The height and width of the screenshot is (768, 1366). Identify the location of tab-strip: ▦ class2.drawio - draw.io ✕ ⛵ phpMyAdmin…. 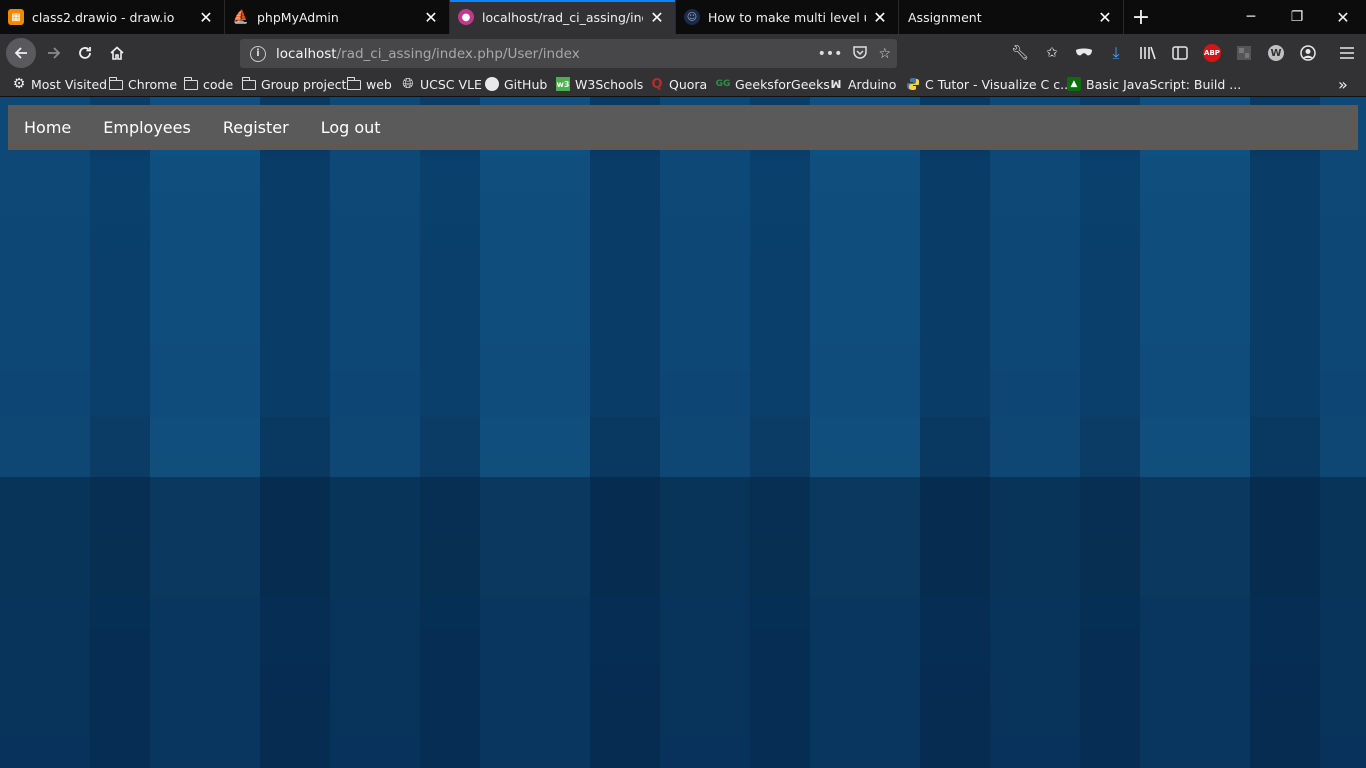
(683, 17).